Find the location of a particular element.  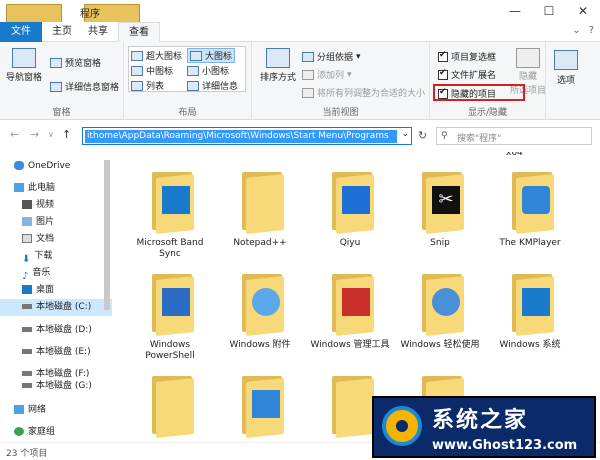

chevron-down-icon: ∨ is located at coordinates (51, 134).